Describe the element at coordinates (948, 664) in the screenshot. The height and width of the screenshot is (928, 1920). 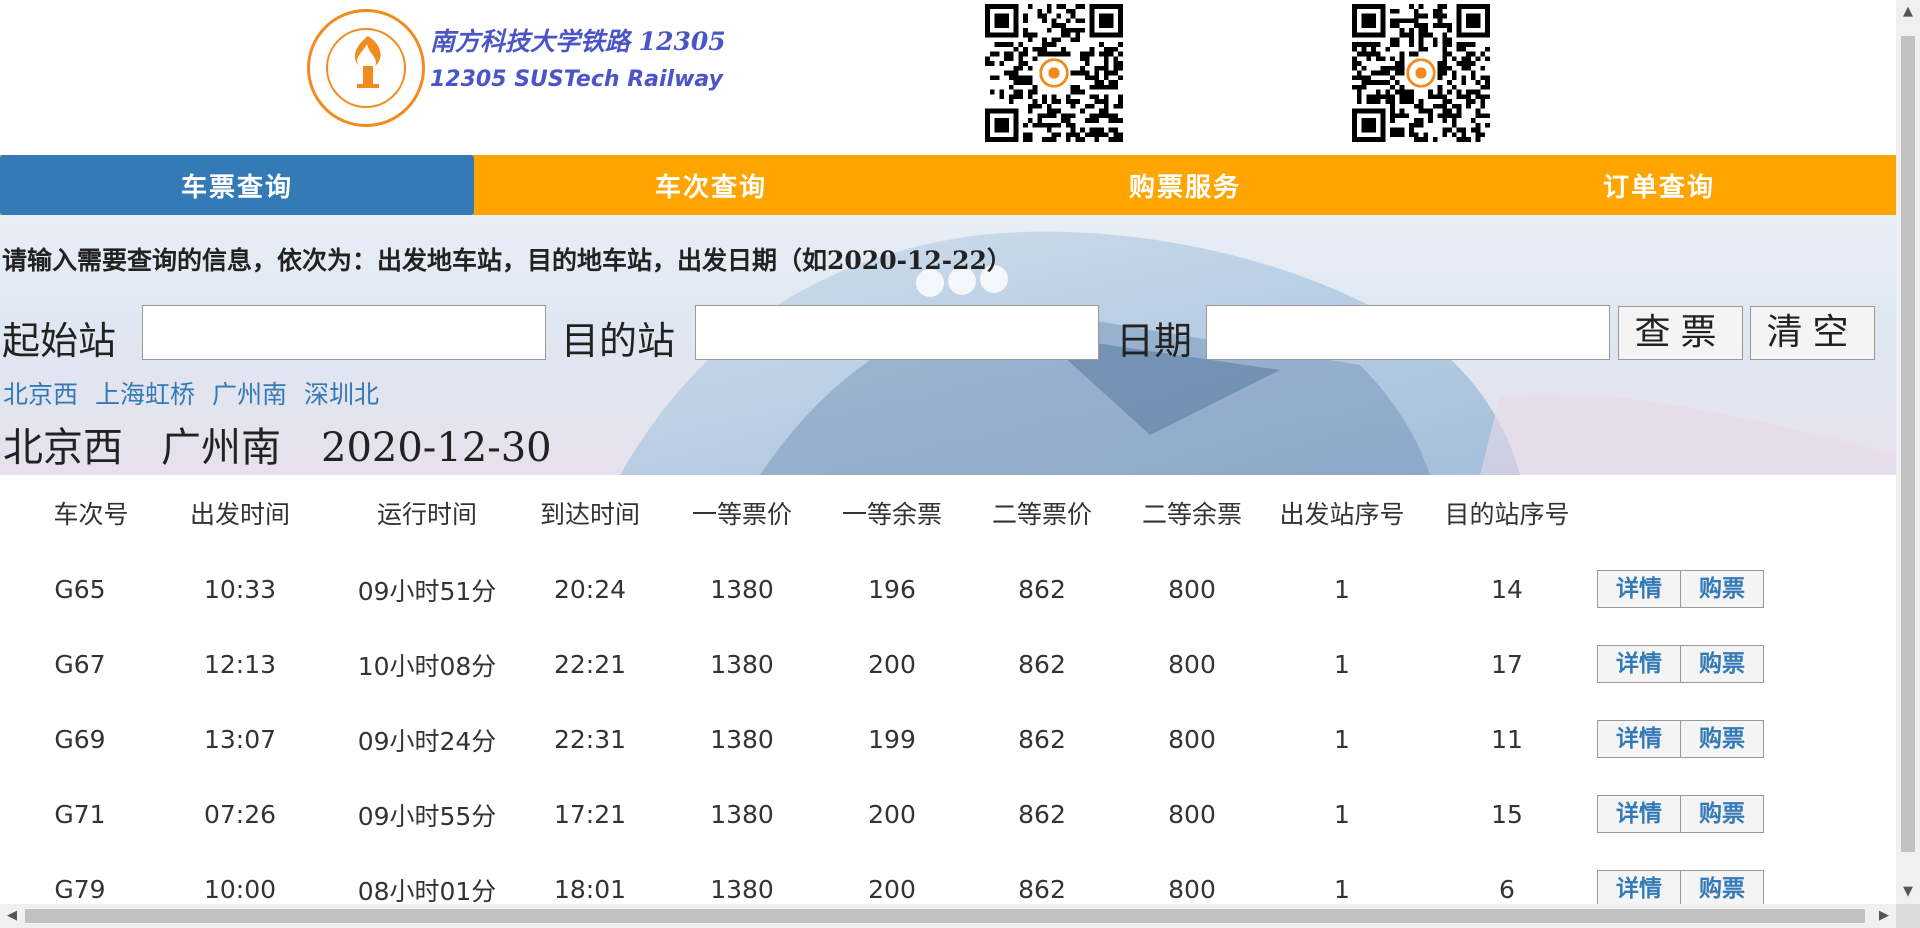
I see `table-row: G67 12:13 10小时08分 22:21 1380 200 862 800 1 17 详情 购票` at that location.